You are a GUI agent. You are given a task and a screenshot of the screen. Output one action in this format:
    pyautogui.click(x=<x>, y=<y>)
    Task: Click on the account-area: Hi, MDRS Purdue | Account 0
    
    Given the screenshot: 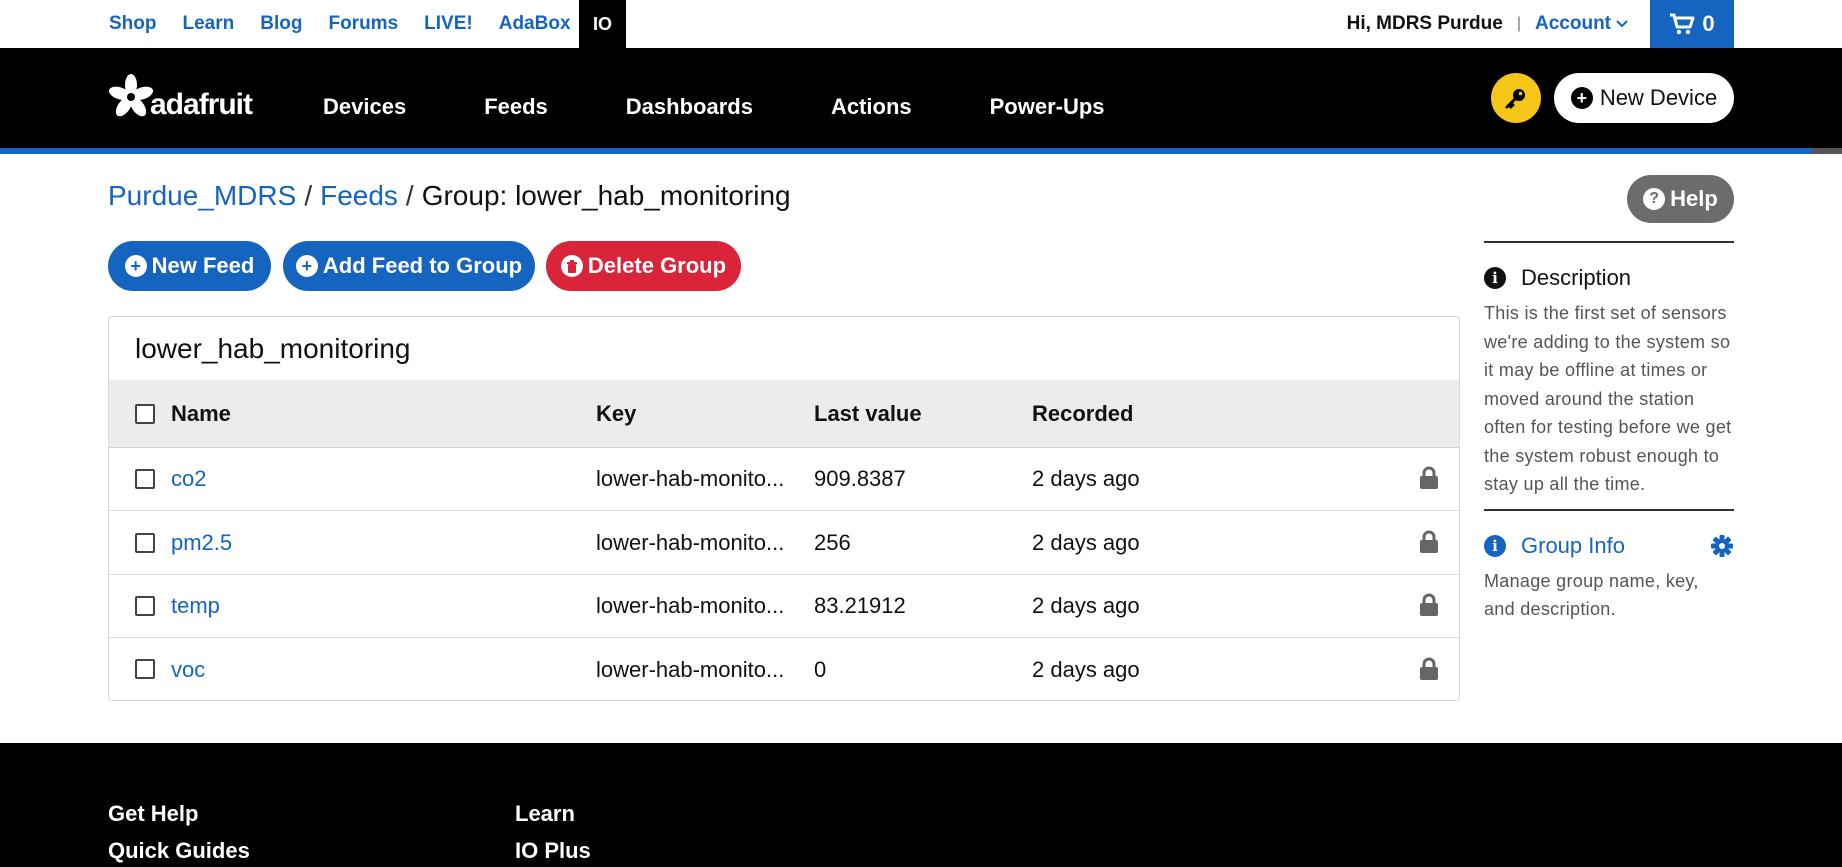 What is the action you would take?
    pyautogui.click(x=1594, y=24)
    